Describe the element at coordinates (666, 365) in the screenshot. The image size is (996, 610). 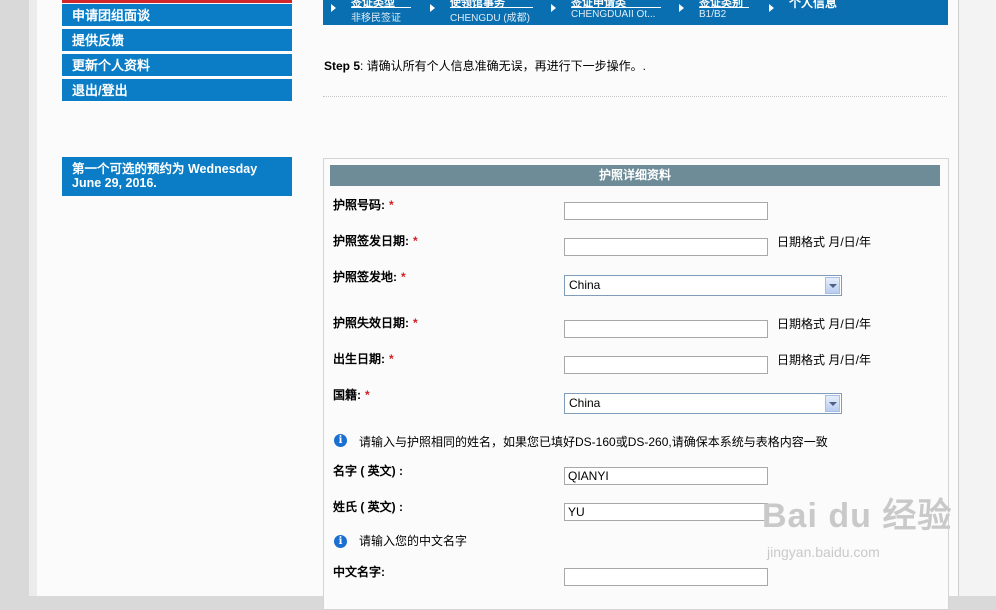
I see `birth-date-input` at that location.